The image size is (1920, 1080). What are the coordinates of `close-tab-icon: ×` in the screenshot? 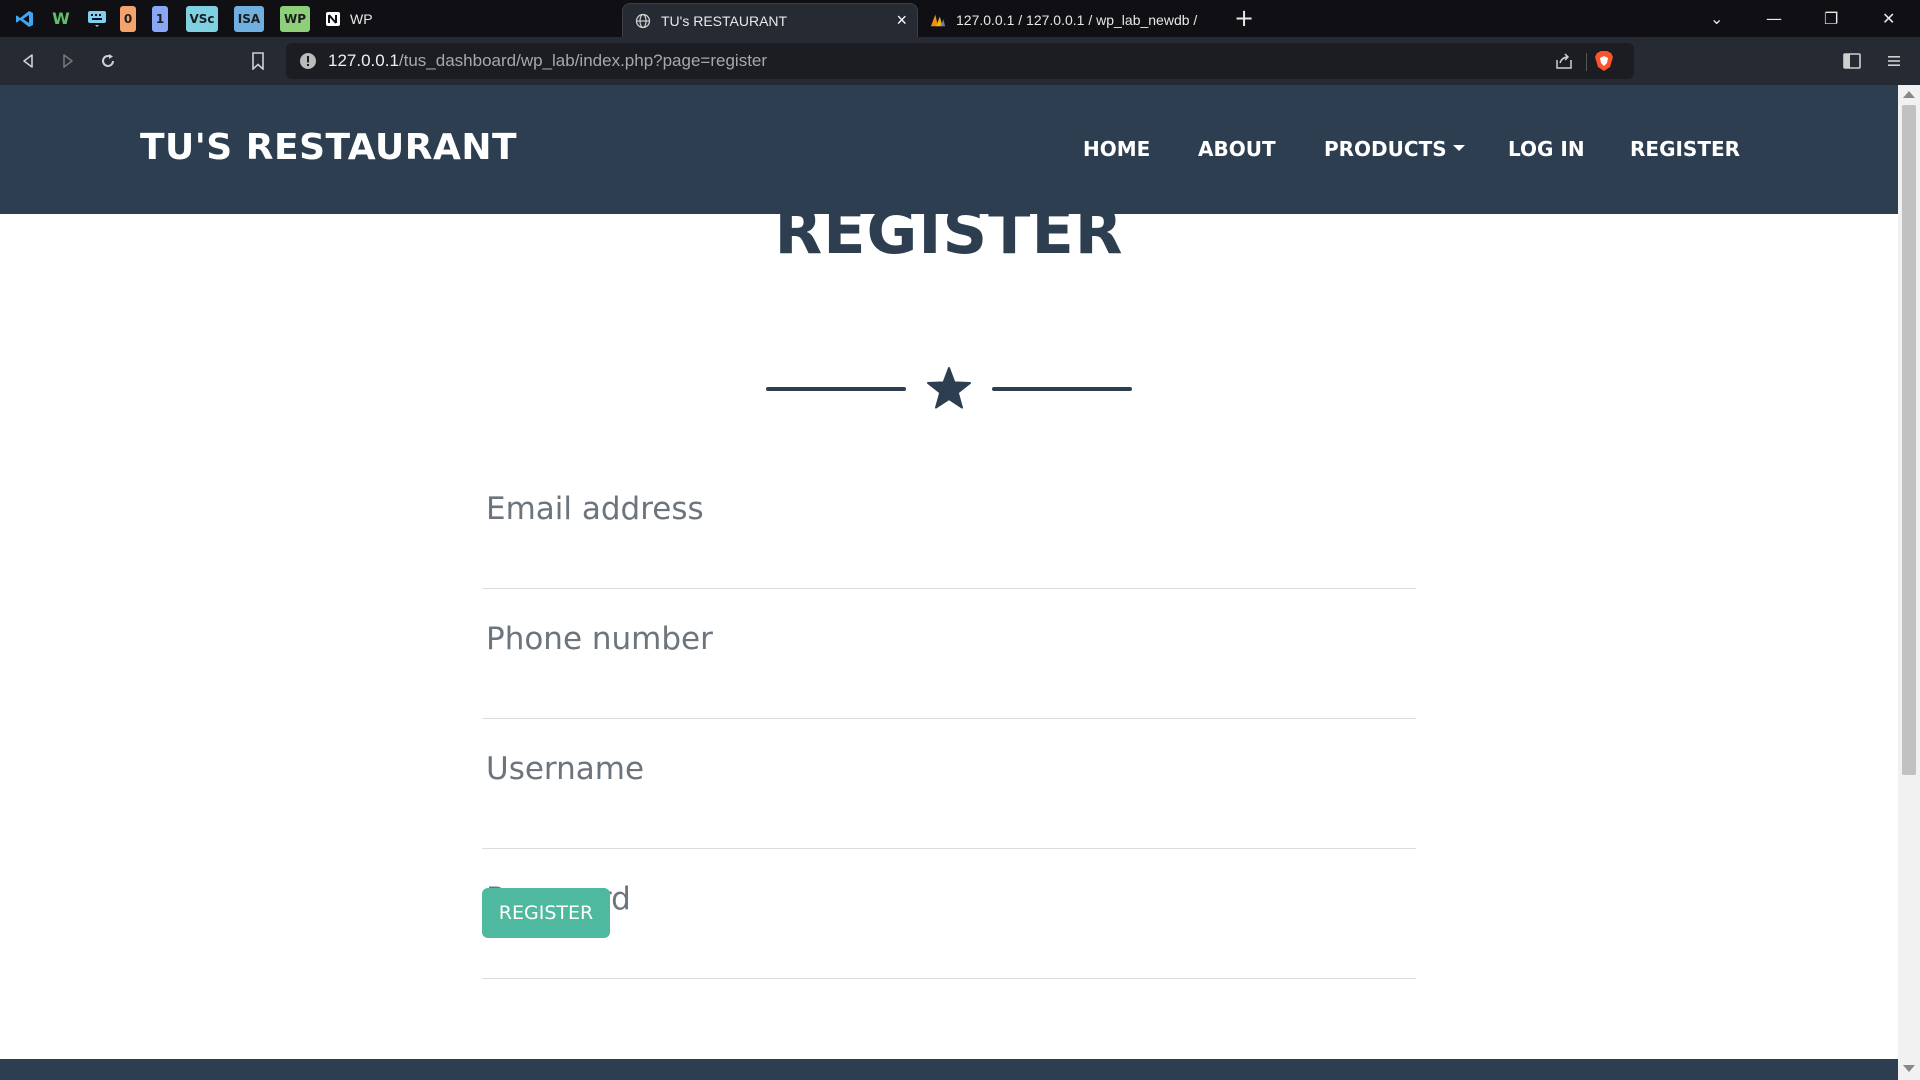 It's located at (901, 20).